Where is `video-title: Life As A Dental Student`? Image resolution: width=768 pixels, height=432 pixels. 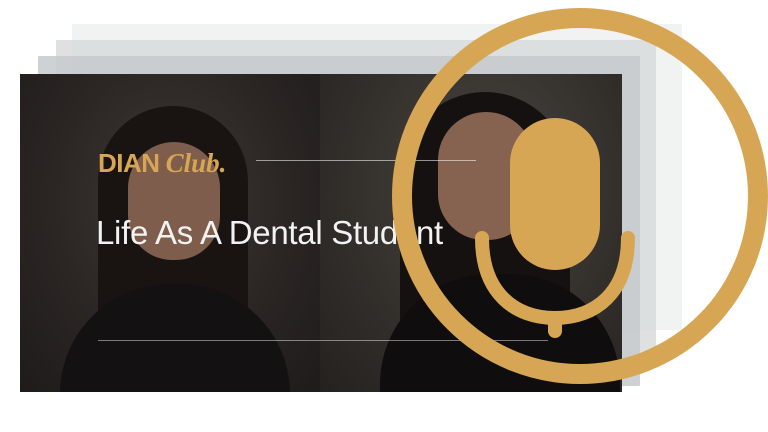 video-title: Life As A Dental Student is located at coordinates (269, 232).